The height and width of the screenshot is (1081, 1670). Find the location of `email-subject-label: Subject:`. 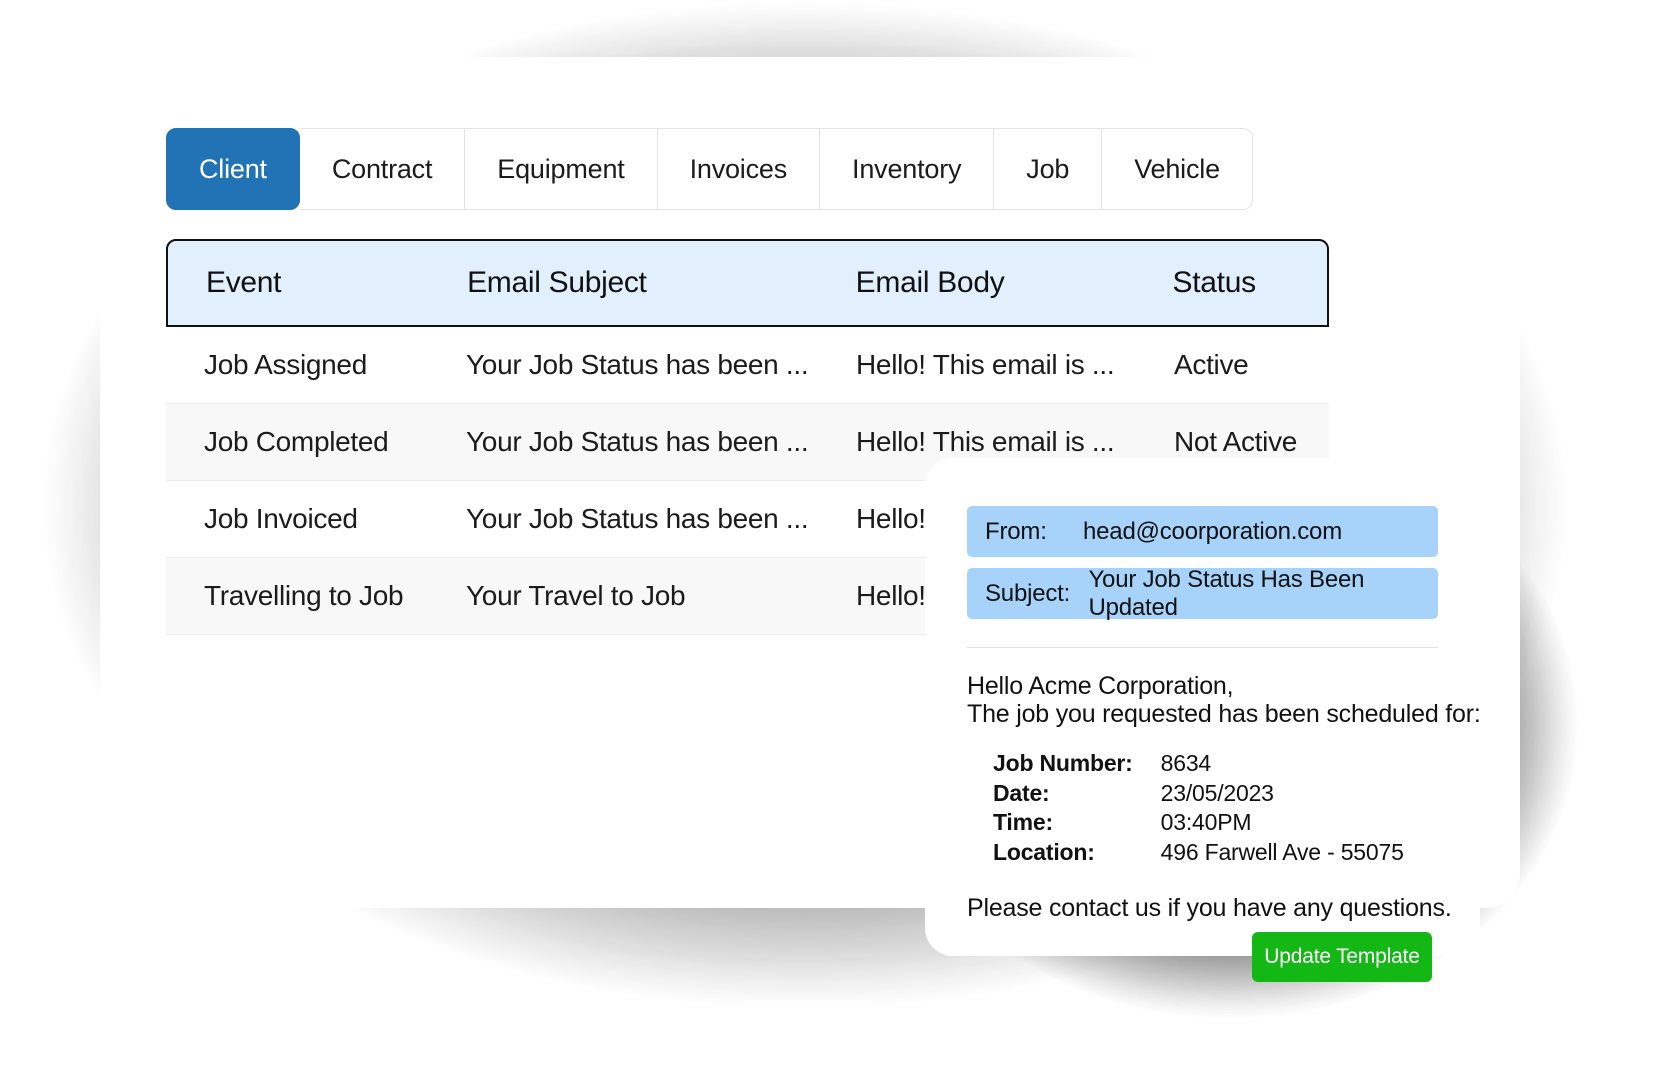

email-subject-label: Subject: is located at coordinates (1028, 593).